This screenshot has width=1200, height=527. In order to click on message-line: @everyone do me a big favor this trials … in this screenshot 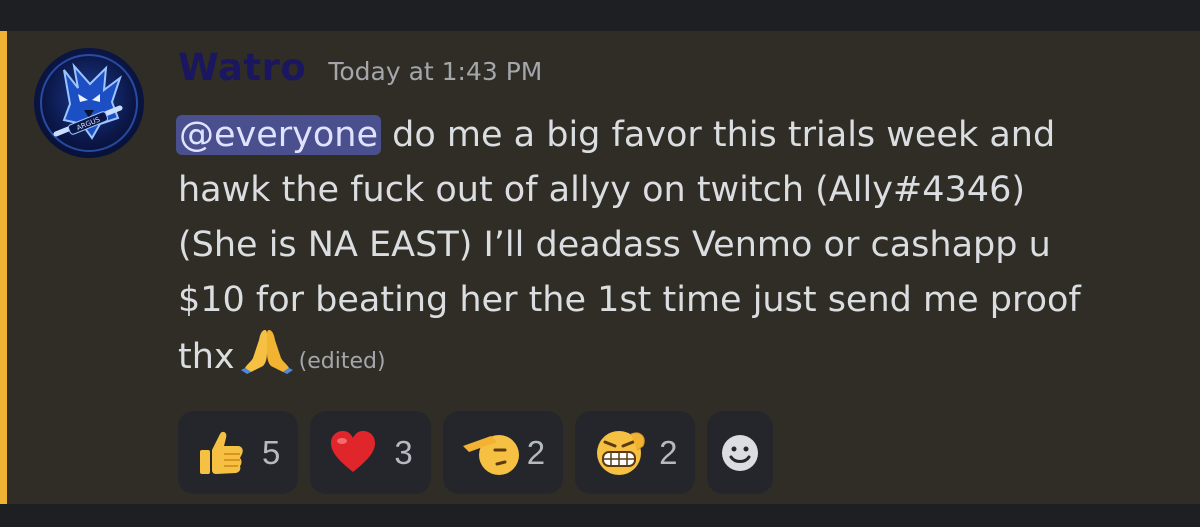, I will do `click(672, 135)`.